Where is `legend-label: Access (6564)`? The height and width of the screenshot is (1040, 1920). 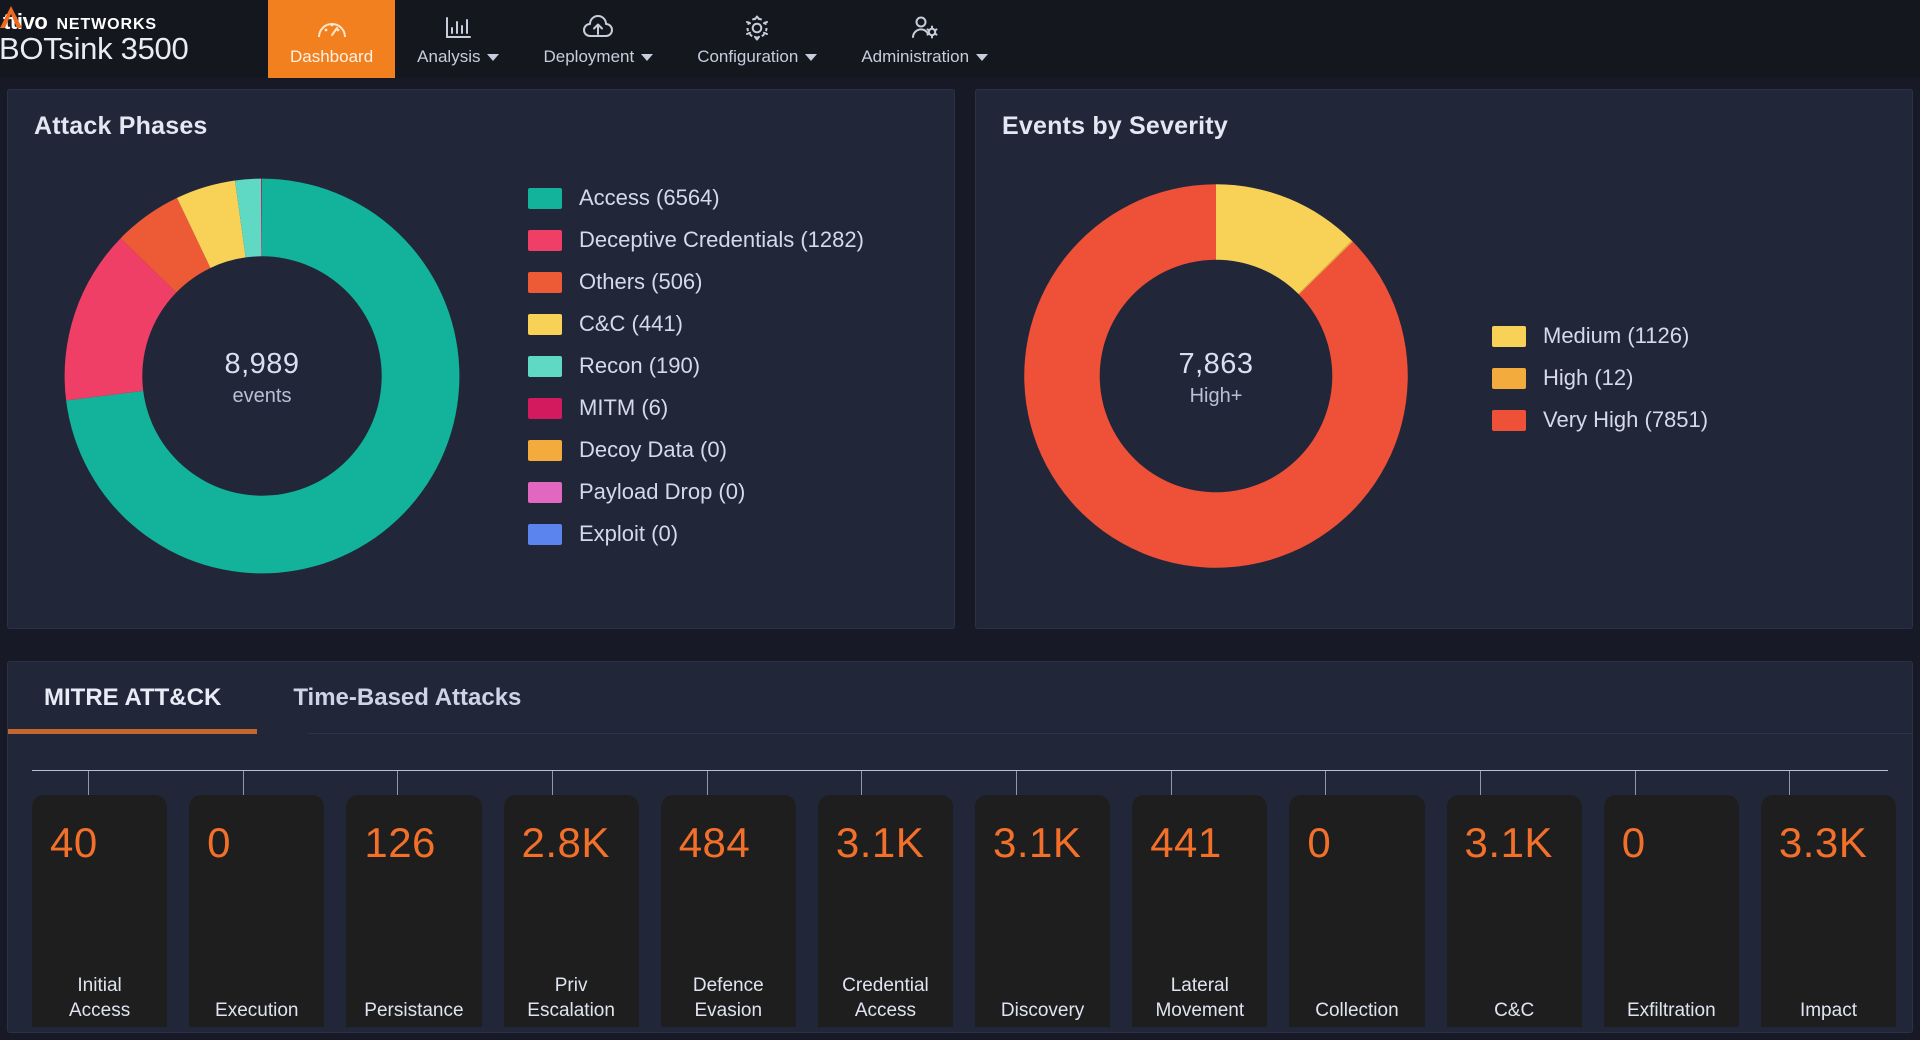
legend-label: Access (6564) is located at coordinates (649, 197).